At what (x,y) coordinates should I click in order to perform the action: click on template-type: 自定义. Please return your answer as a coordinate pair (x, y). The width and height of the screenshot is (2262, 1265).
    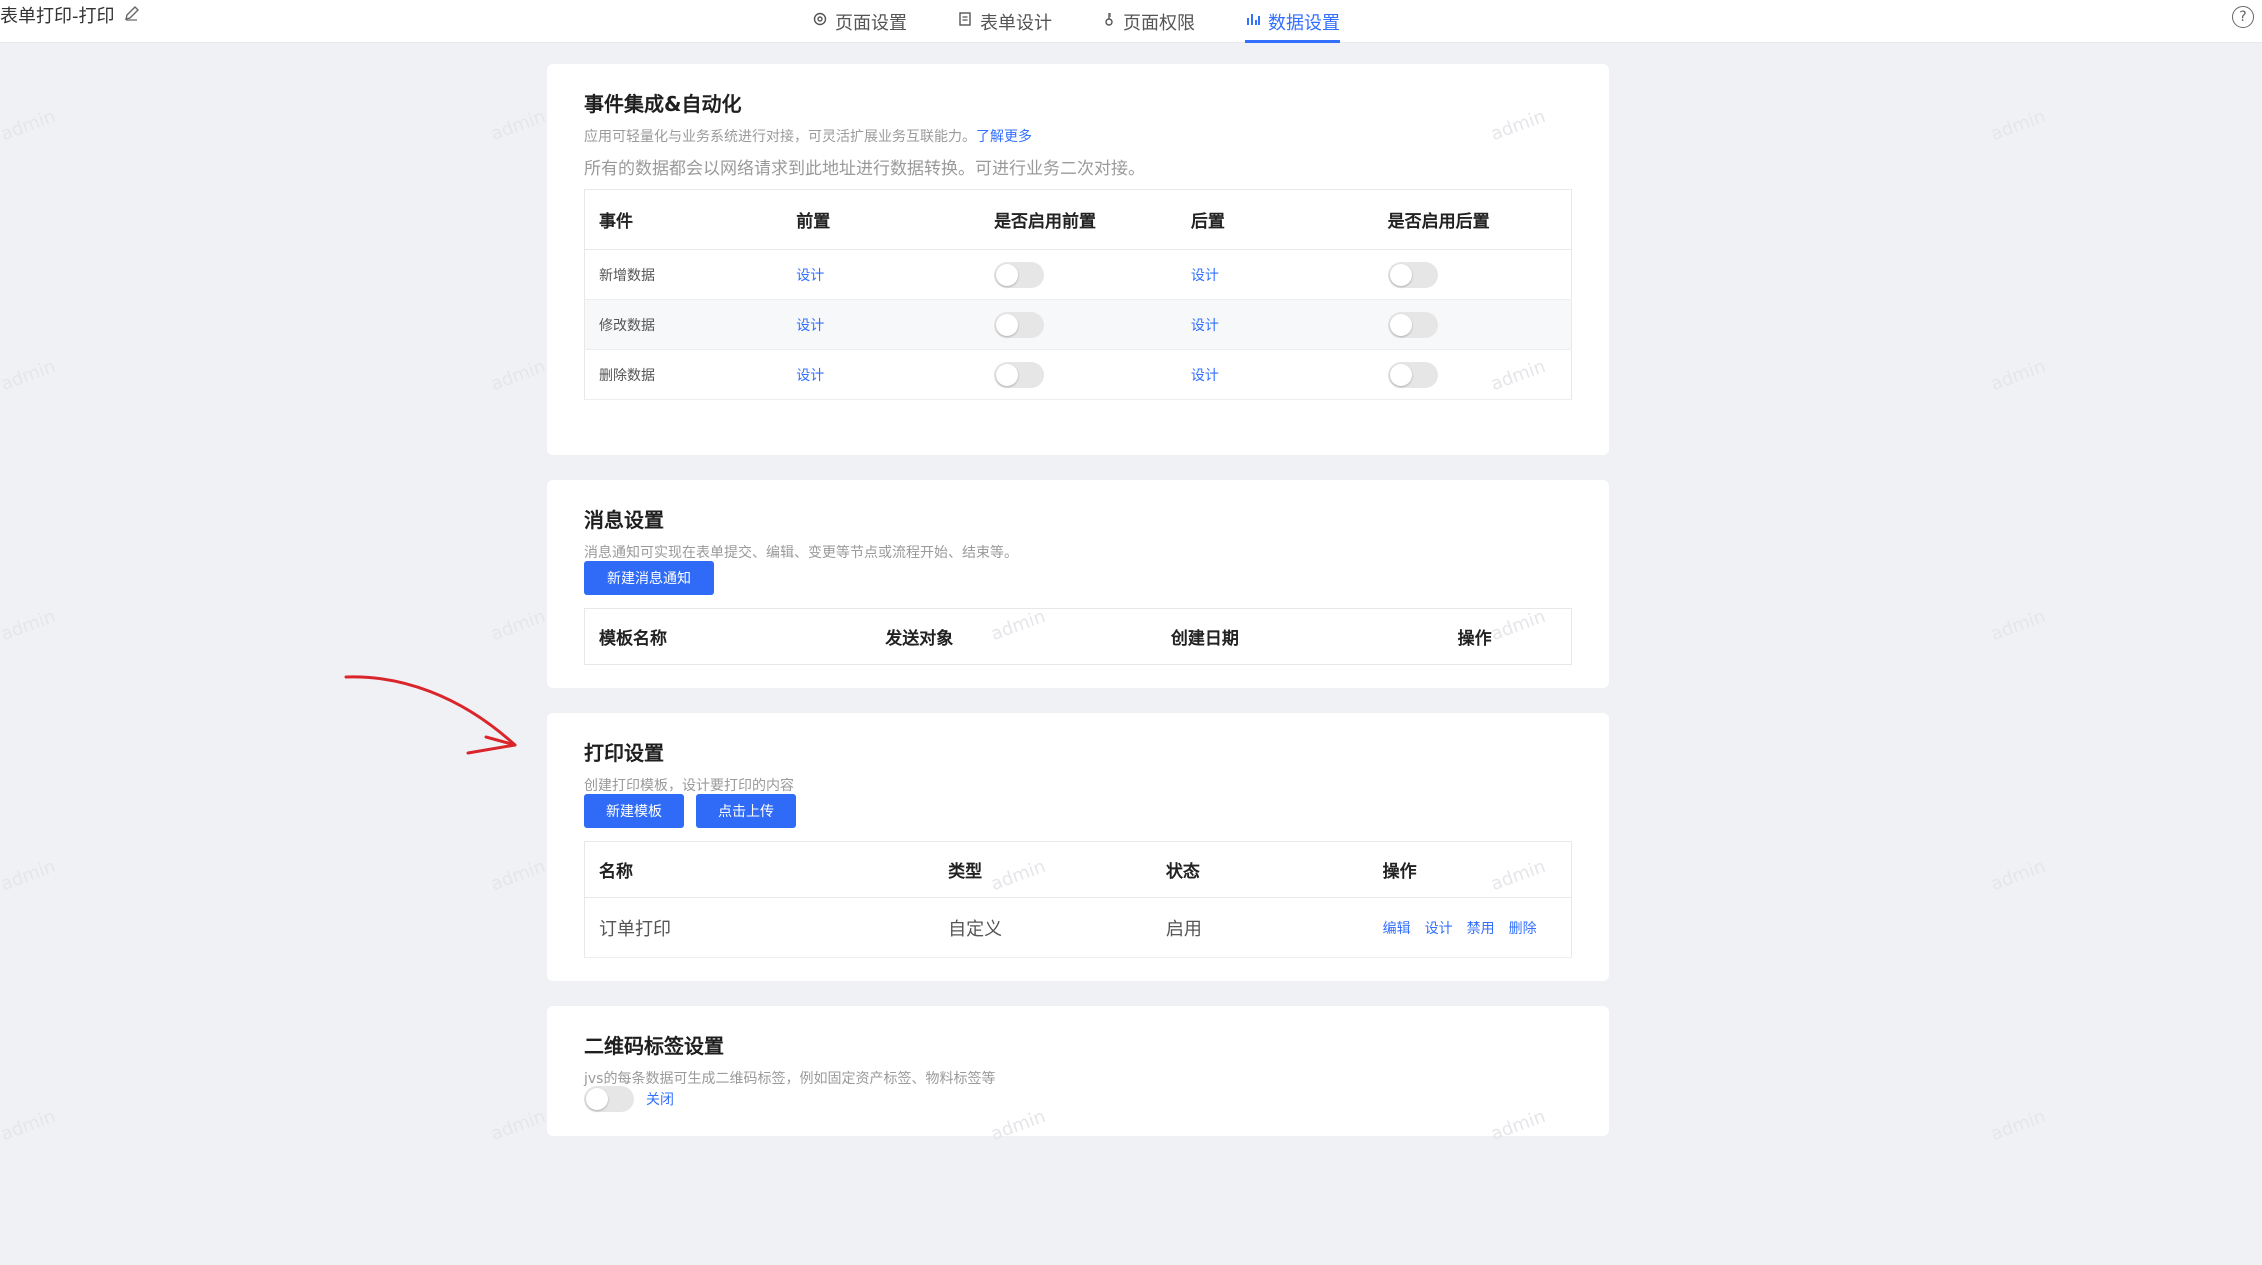
    Looking at the image, I should click on (1043, 927).